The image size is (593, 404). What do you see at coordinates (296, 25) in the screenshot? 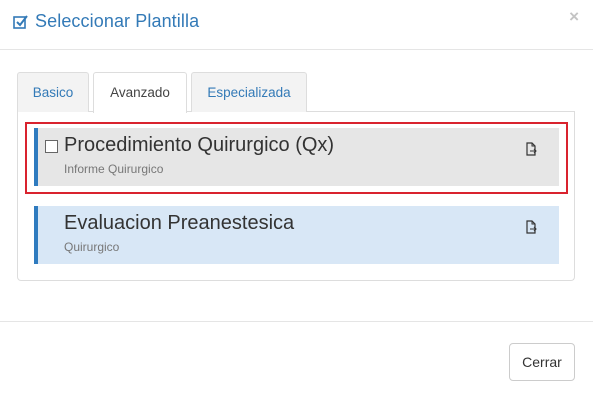
I see `modal-header: Seleccionar Plantilla ×` at bounding box center [296, 25].